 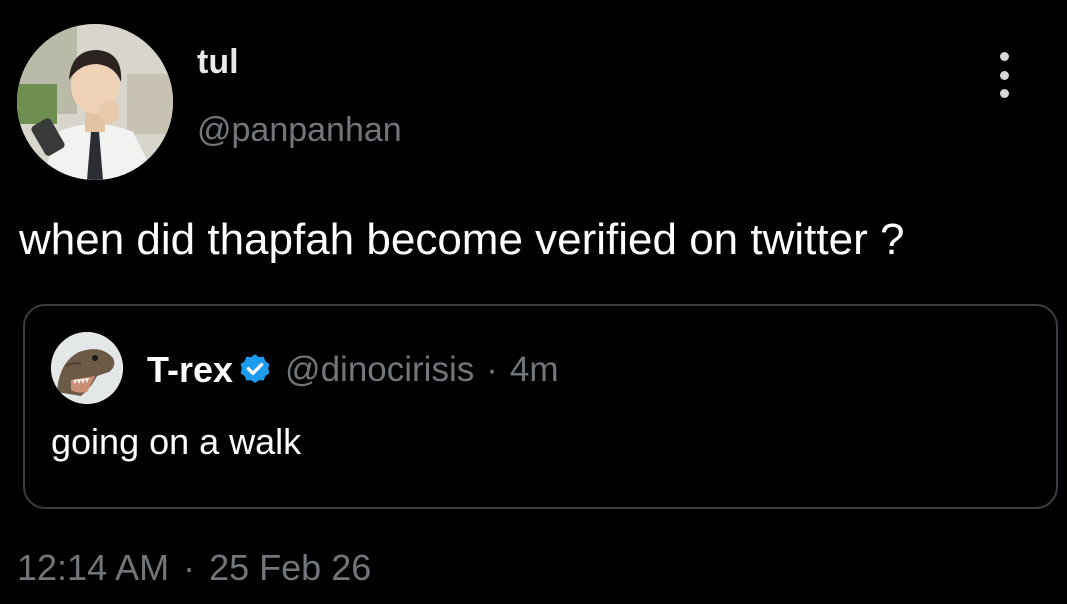 I want to click on quote-handle: @dinocirisis, so click(x=379, y=370).